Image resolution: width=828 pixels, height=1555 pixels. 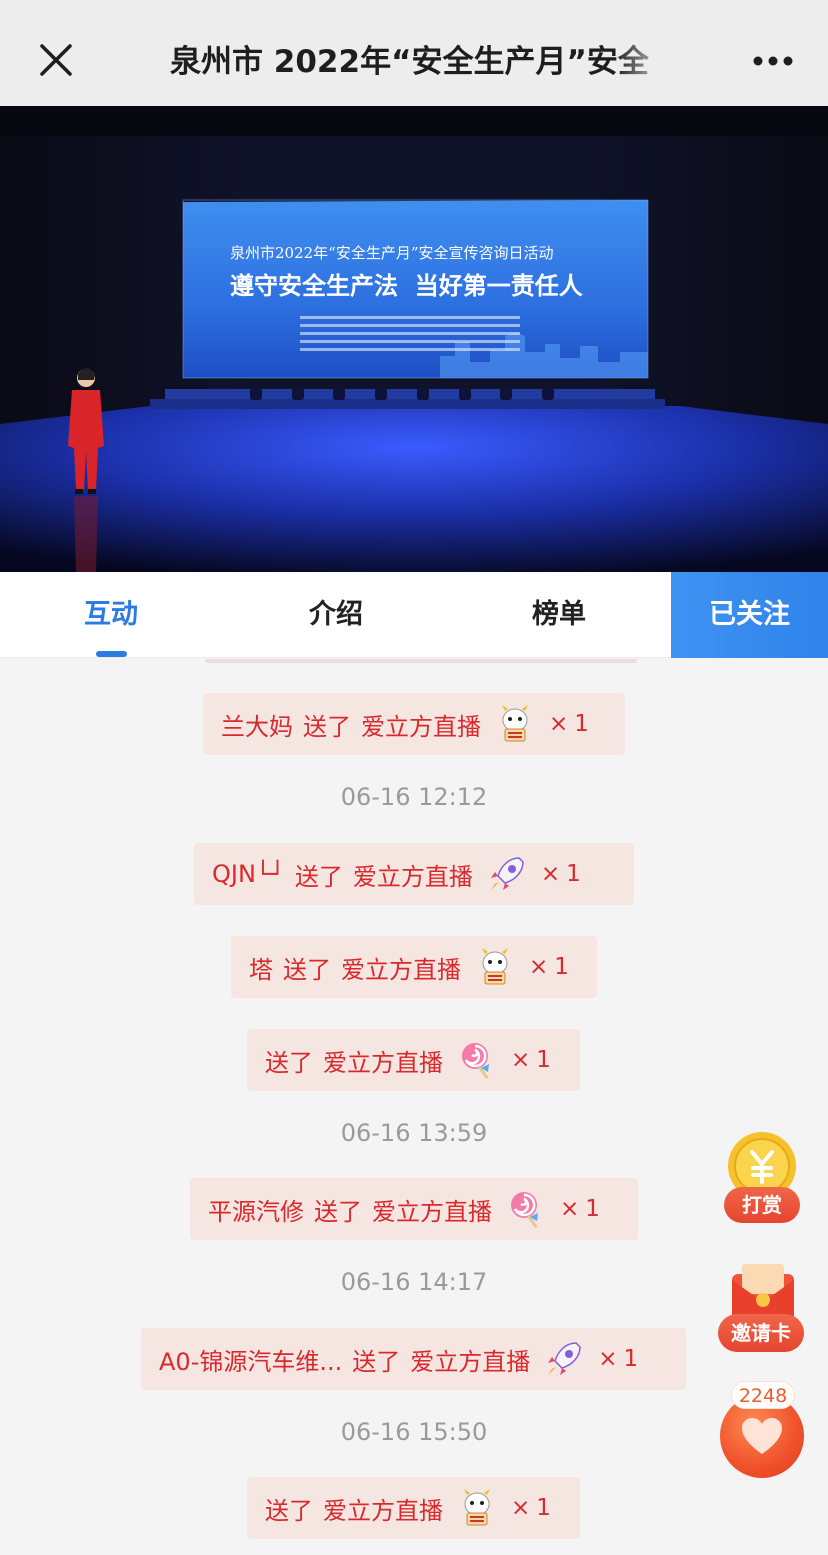 I want to click on heart-icon, so click(x=762, y=1436).